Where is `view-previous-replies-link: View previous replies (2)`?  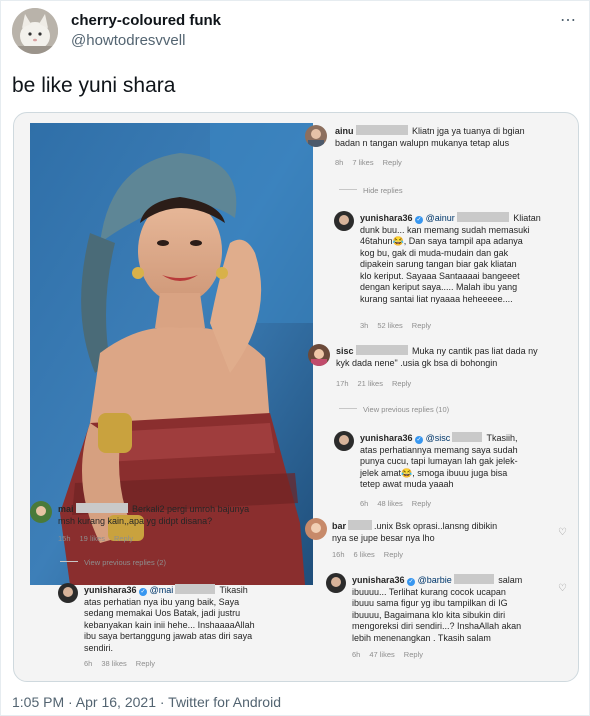
view-previous-replies-link: View previous replies (2) is located at coordinates (113, 562).